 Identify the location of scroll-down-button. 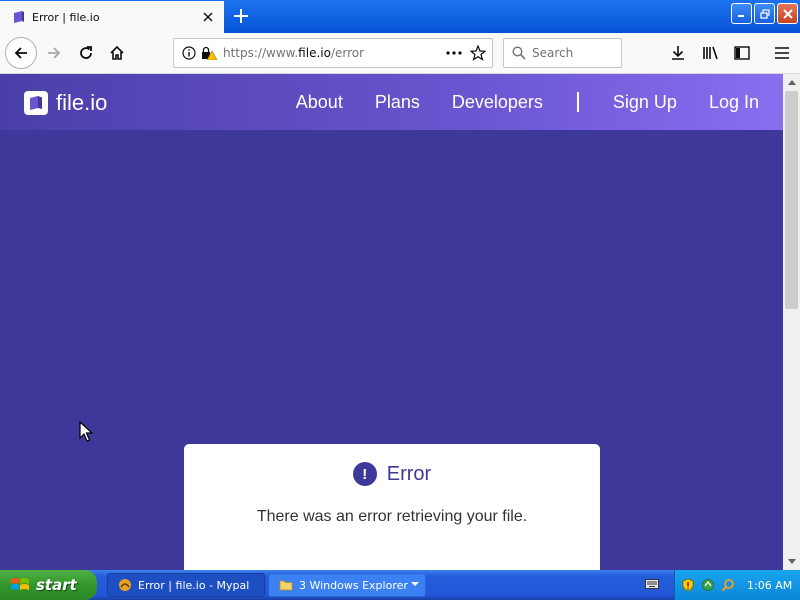
(791, 561).